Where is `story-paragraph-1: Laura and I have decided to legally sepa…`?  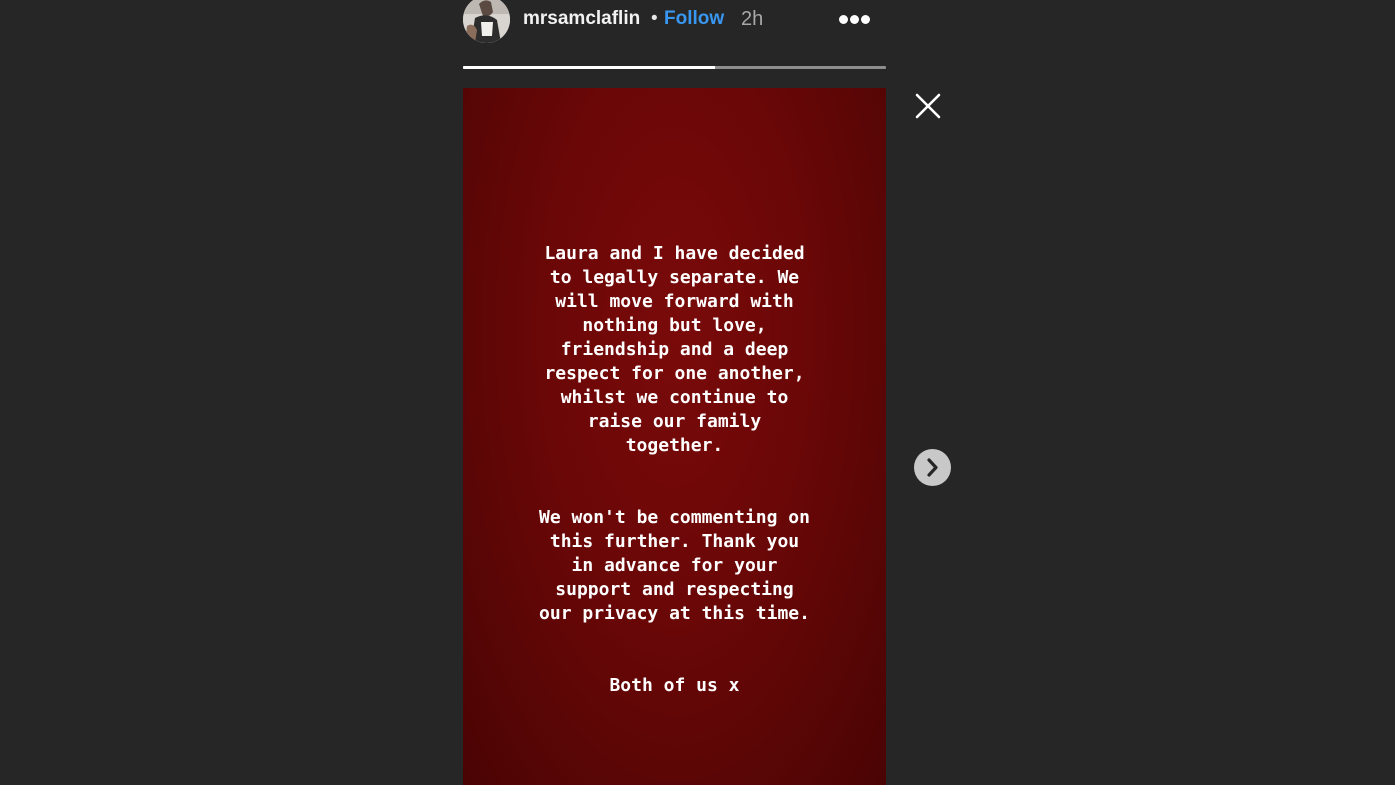
story-paragraph-1: Laura and I have decided to legally sepa… is located at coordinates (674, 349).